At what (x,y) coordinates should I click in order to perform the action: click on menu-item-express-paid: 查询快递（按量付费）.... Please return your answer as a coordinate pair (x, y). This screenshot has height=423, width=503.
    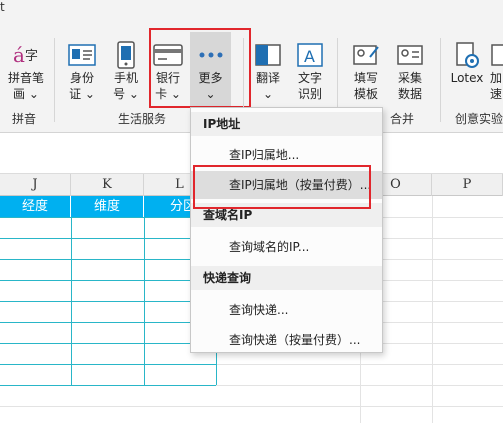
    Looking at the image, I should click on (286, 340).